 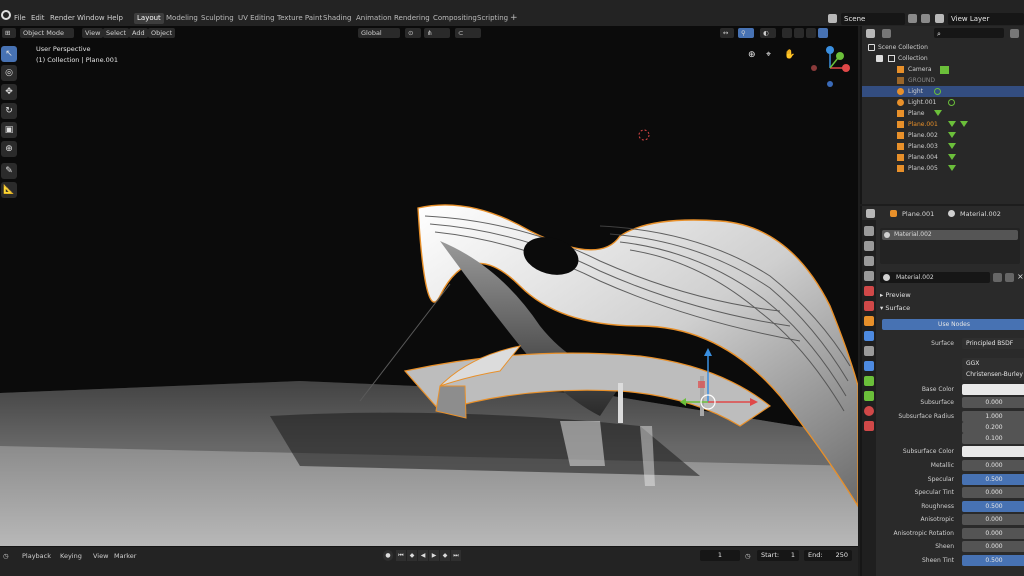 I want to click on camera-view-icon: ⌖, so click(x=768, y=55).